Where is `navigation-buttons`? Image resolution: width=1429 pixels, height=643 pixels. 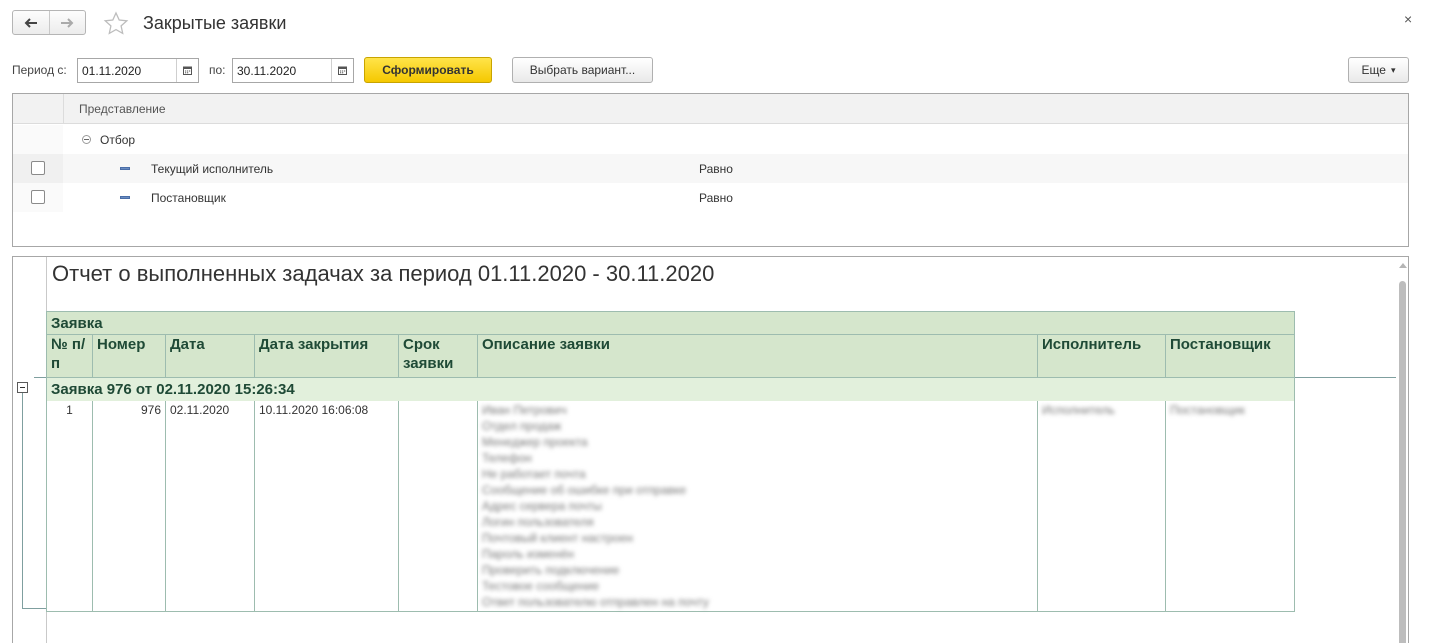
navigation-buttons is located at coordinates (49, 22).